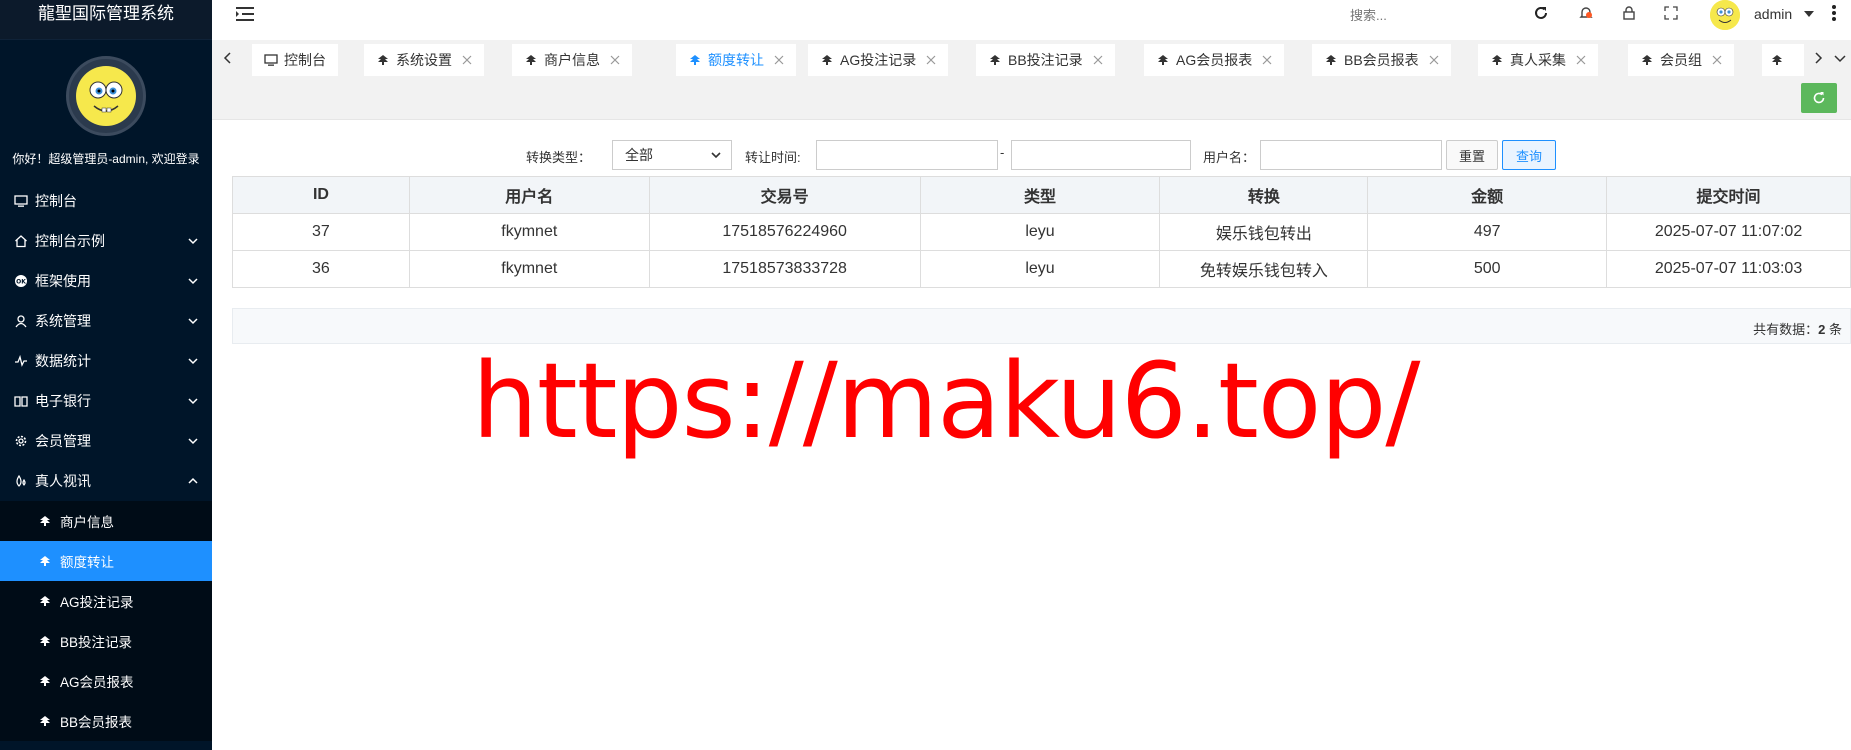 The image size is (1851, 750). Describe the element at coordinates (1773, 14) in the screenshot. I see `user-name: admin` at that location.